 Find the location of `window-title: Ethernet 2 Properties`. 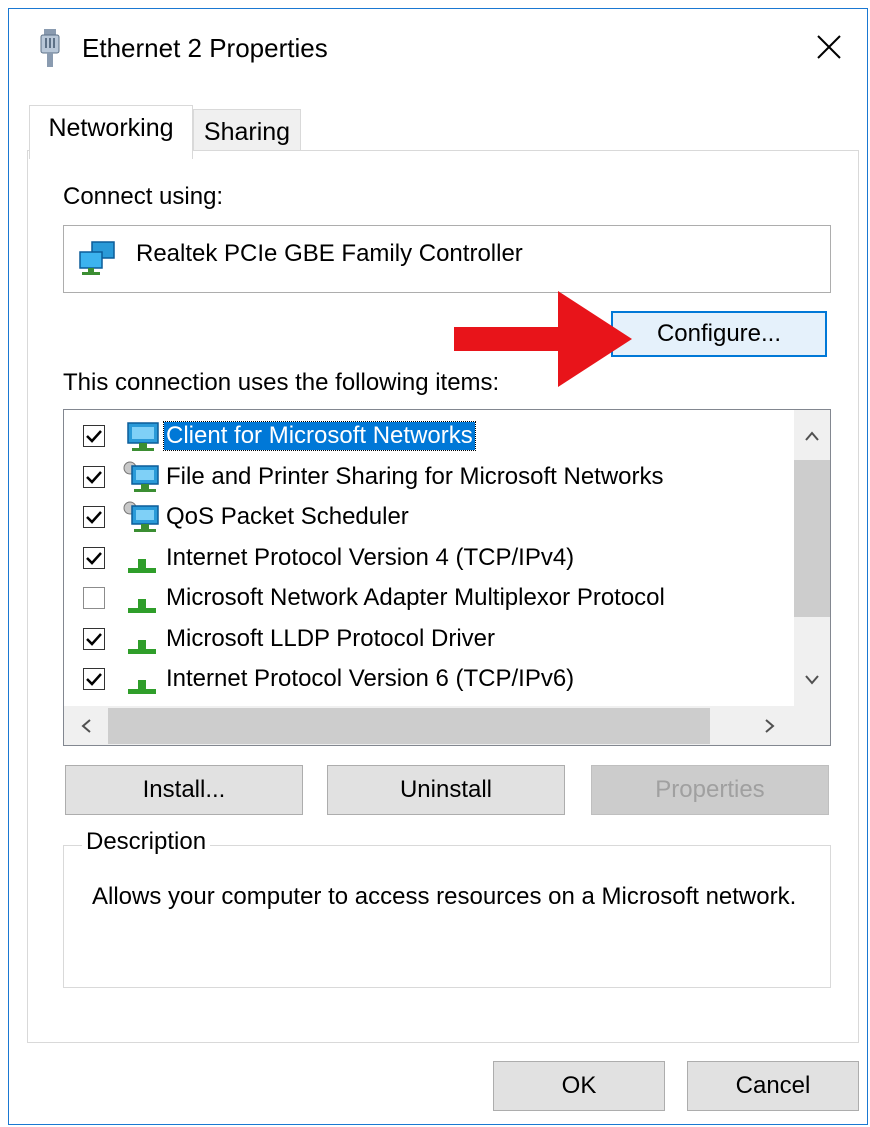

window-title: Ethernet 2 Properties is located at coordinates (205, 48).